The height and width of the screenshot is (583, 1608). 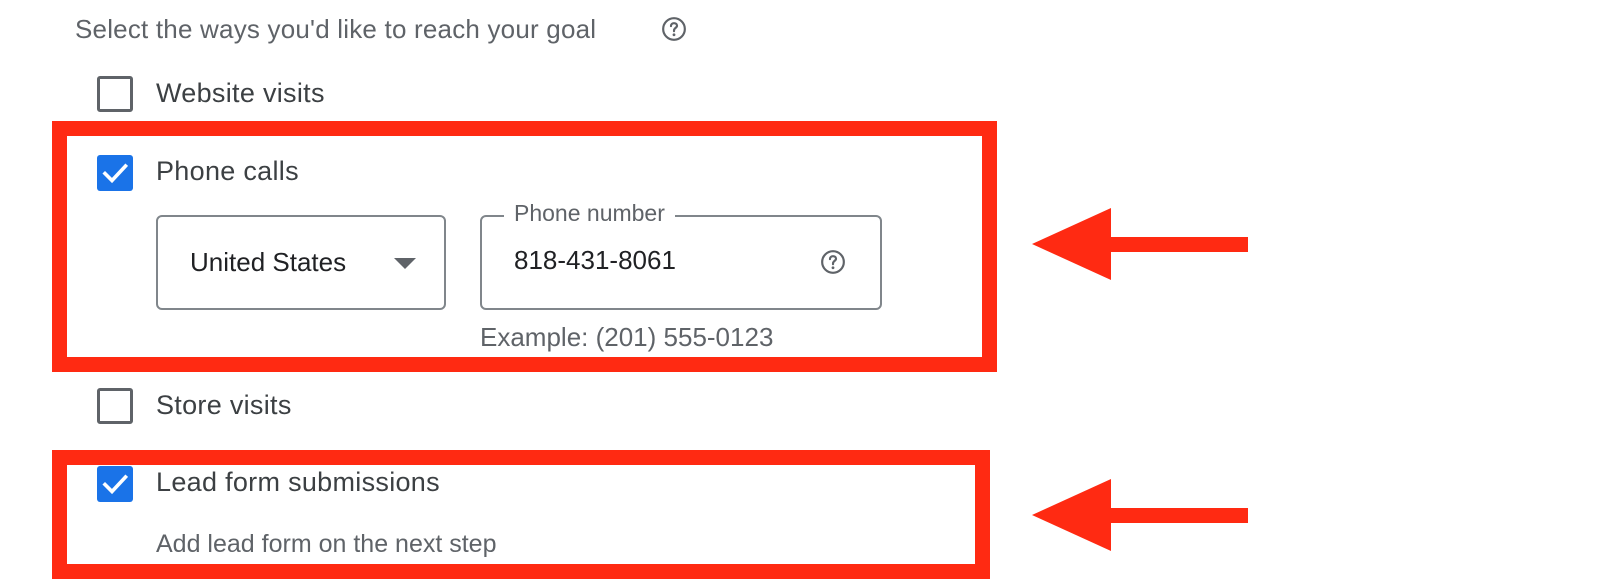 I want to click on phone-number-input, so click(x=654, y=260).